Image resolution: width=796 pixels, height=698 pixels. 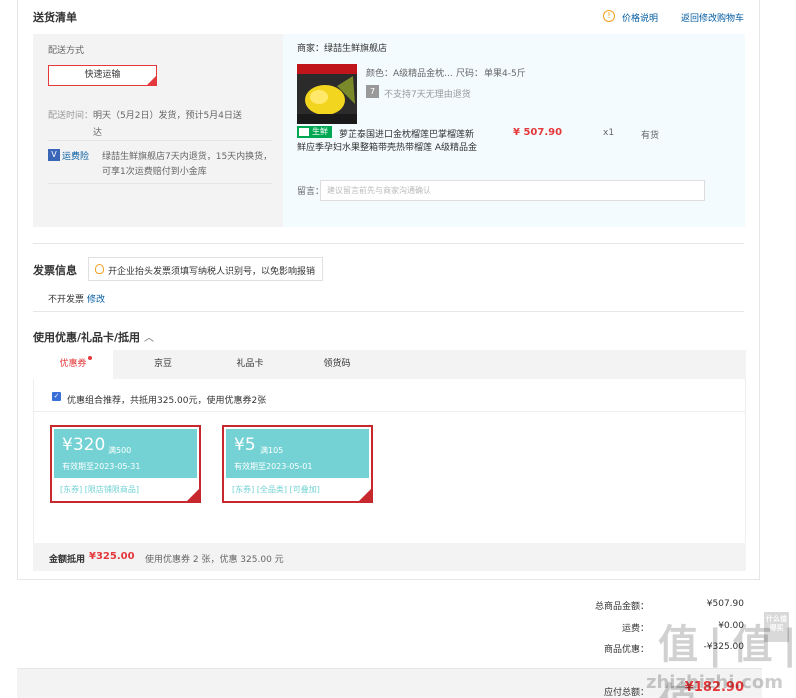 What do you see at coordinates (120, 450) in the screenshot?
I see `coupon-condition: 满500` at bounding box center [120, 450].